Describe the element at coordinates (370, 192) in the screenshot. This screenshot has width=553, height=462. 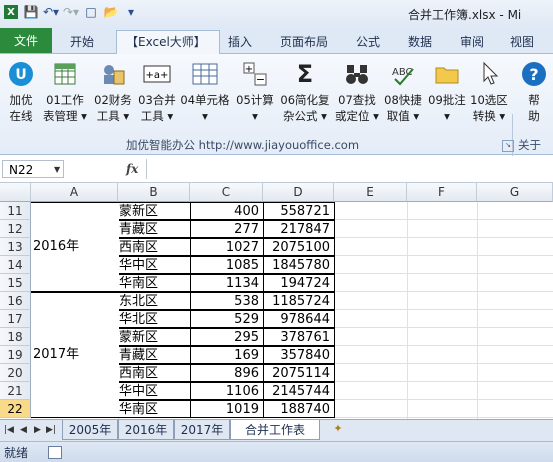
I see `column-header-e: E` at that location.